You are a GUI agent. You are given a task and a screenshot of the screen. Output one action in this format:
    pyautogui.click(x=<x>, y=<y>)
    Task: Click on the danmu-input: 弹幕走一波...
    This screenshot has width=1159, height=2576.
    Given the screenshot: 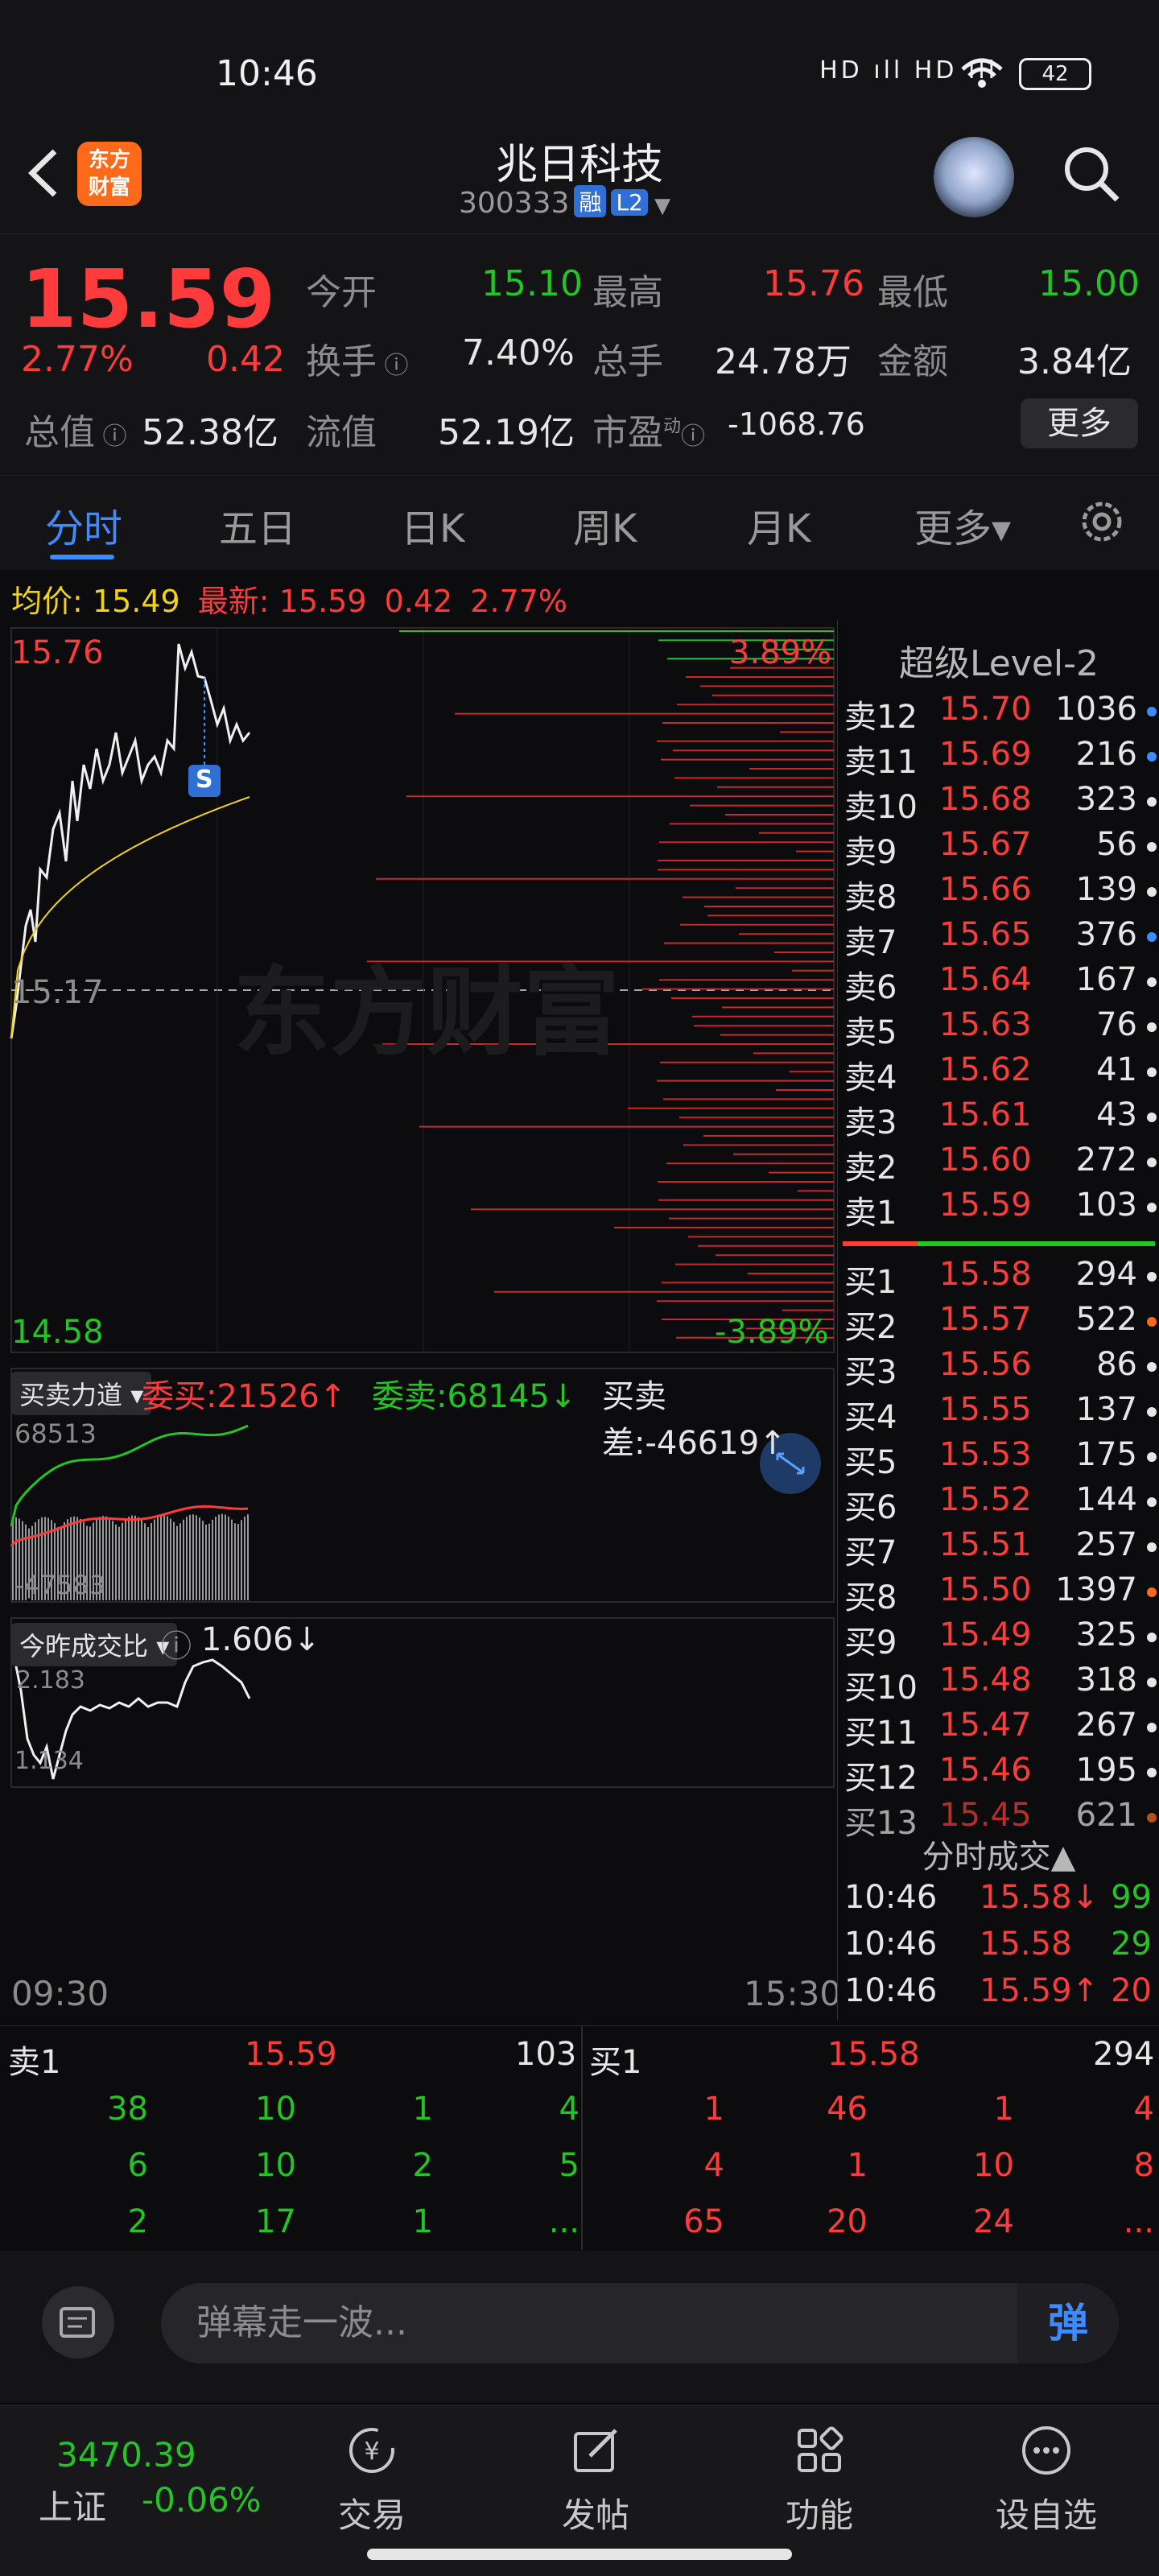 What is the action you would take?
    pyautogui.click(x=640, y=2323)
    